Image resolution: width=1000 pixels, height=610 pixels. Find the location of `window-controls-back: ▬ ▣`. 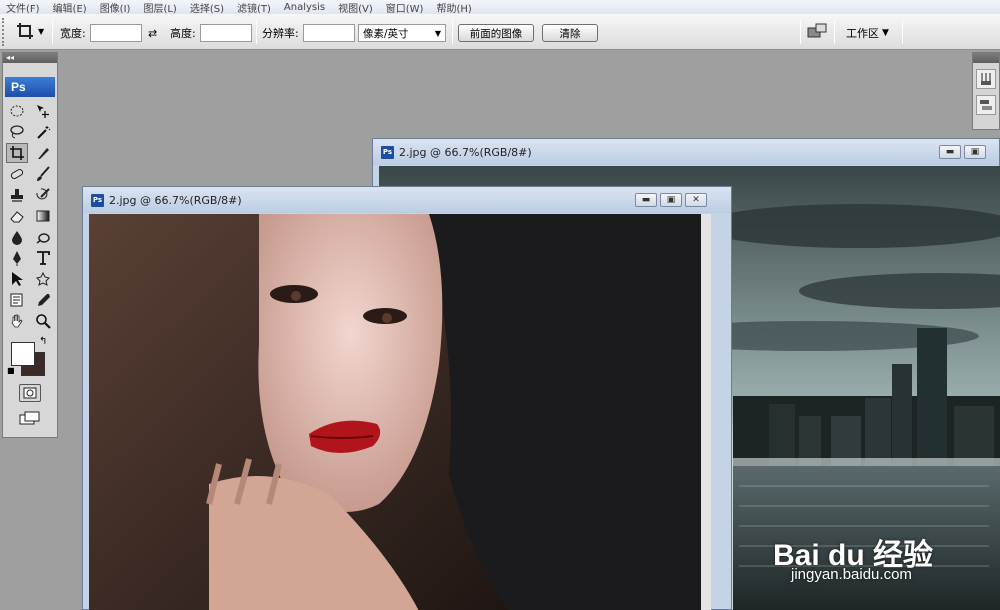

window-controls-back: ▬ ▣ is located at coordinates (962, 152).